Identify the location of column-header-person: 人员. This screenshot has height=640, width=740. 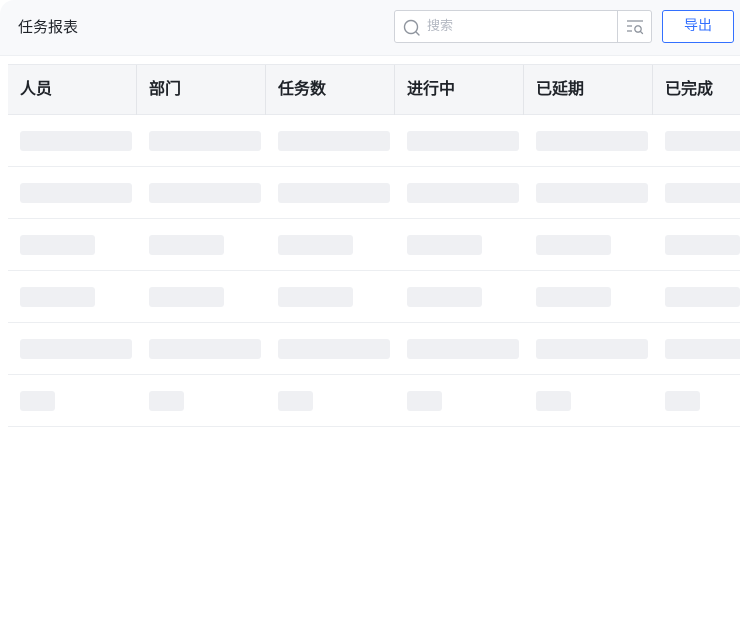
(72, 90).